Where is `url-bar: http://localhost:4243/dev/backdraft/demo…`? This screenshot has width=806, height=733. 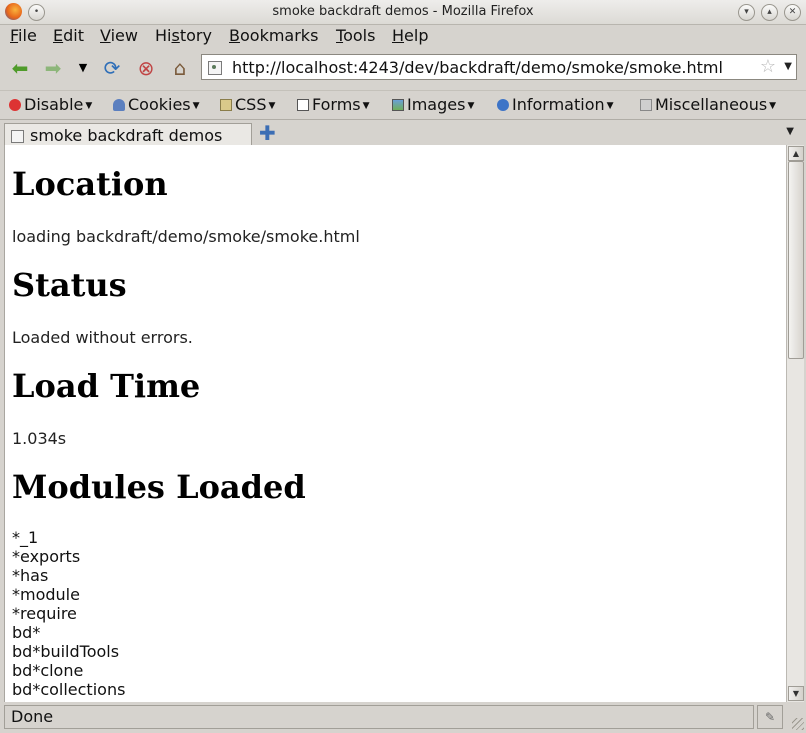
url-bar: http://localhost:4243/dev/backdraft/demo… is located at coordinates (499, 67).